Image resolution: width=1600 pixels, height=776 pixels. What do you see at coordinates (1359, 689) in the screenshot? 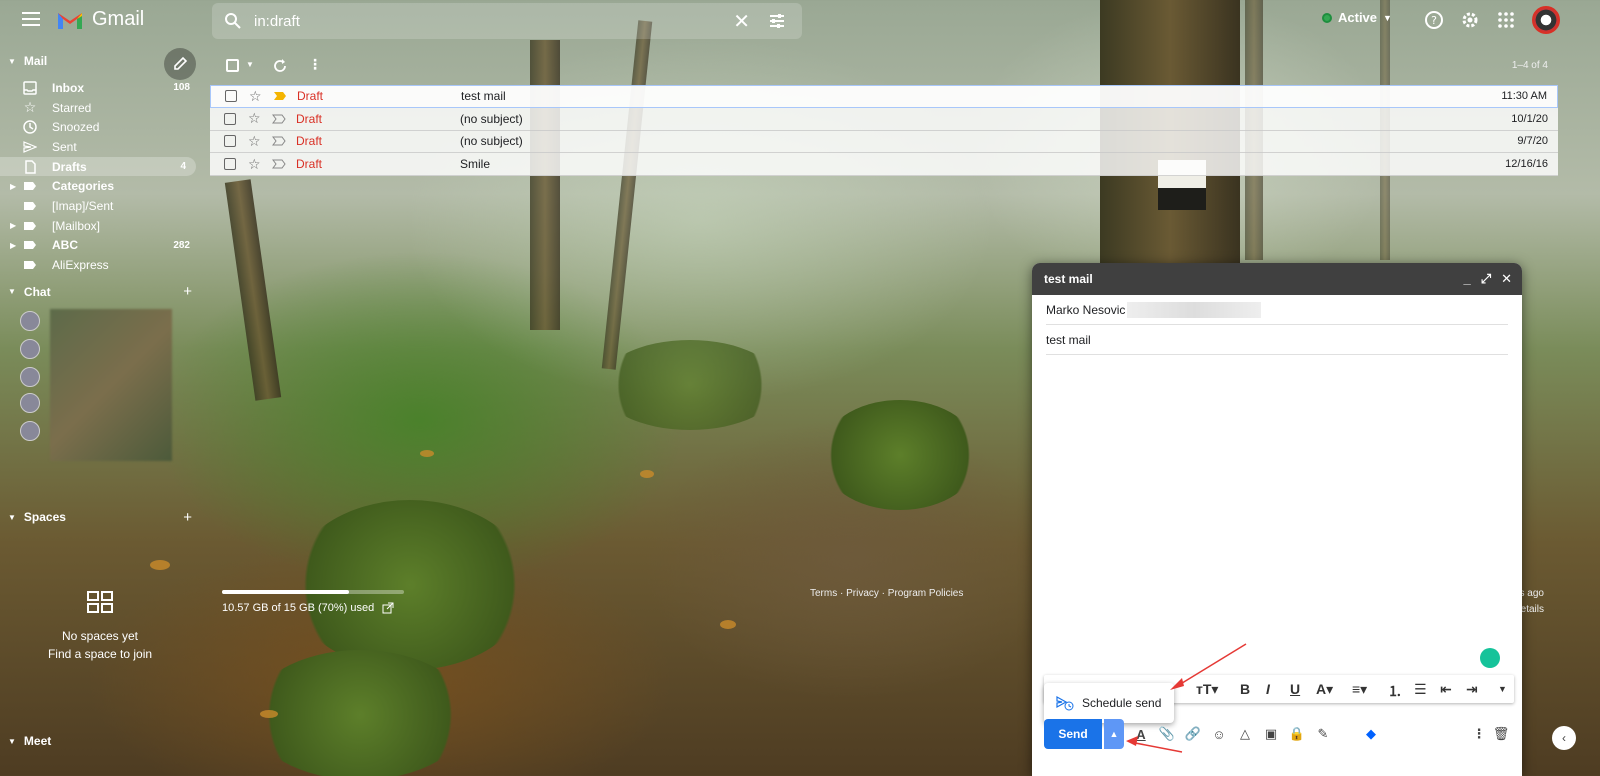
I see `align-icon: ≡▾` at bounding box center [1359, 689].